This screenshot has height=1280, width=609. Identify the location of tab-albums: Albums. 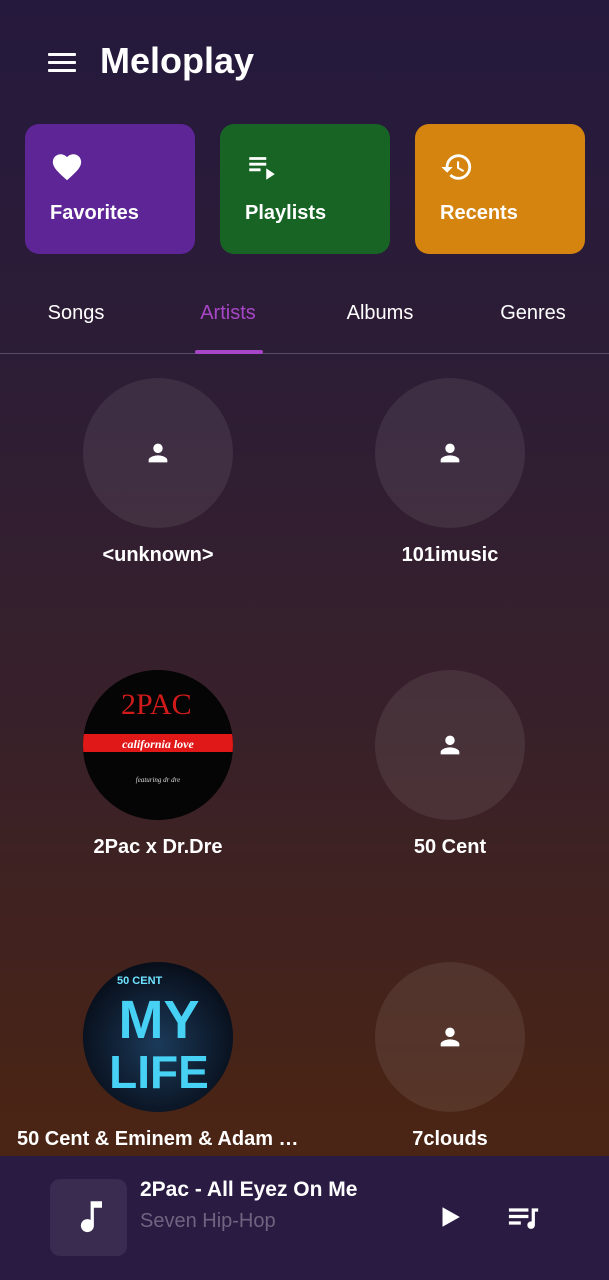
(380, 313).